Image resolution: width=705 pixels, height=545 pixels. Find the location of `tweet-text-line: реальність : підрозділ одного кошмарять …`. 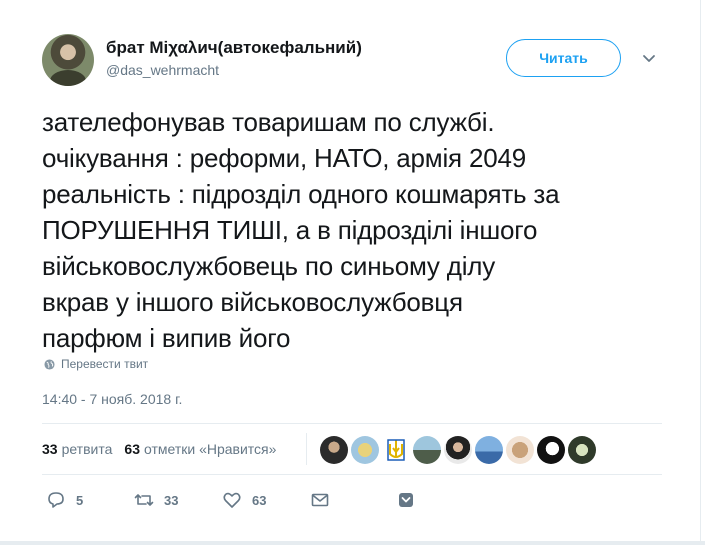

tweet-text-line: реальність : підрозділ одного кошмарять … is located at coordinates (301, 194).